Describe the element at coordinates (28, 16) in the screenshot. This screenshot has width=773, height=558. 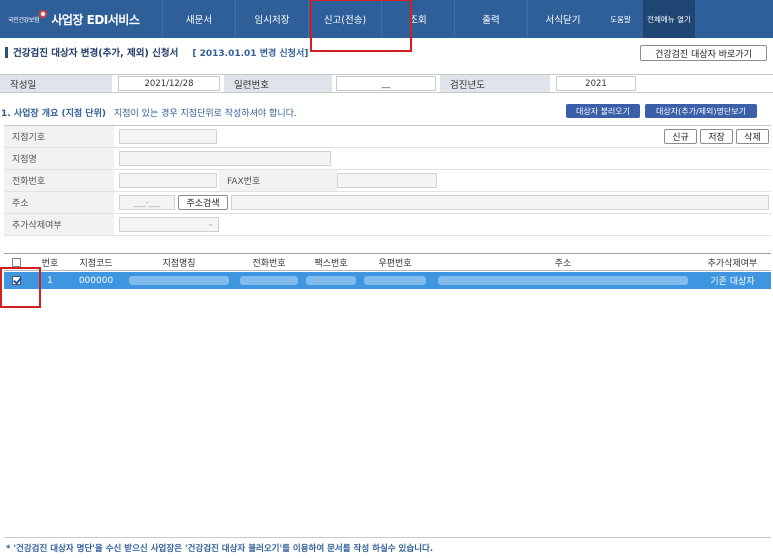
I see `nhis-logo: 국민건강보험` at that location.